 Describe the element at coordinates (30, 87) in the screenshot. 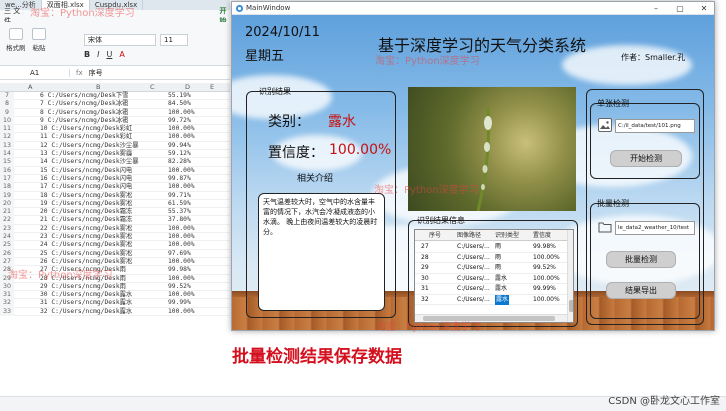

I see `column-header: A` at that location.